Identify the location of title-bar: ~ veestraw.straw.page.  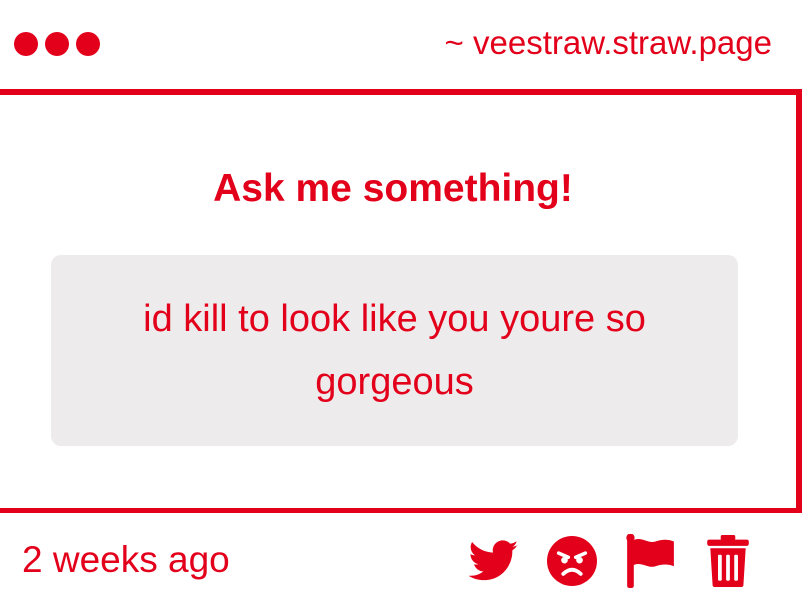
(401, 44).